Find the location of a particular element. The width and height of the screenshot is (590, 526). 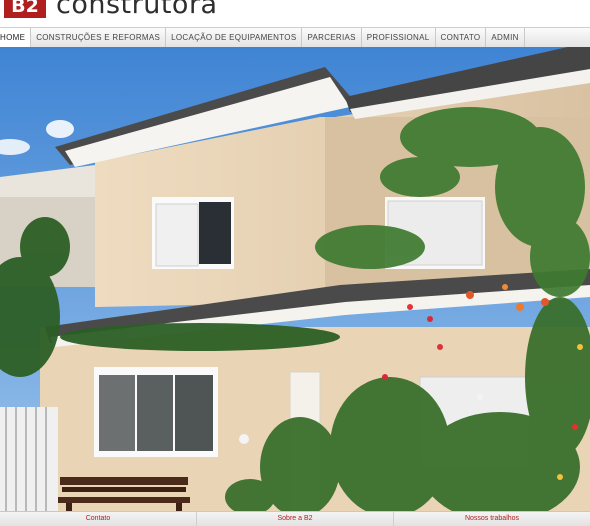

nav-item-locacao: LOCAÇÃO DE EQUIPAMENTOS is located at coordinates (234, 37).